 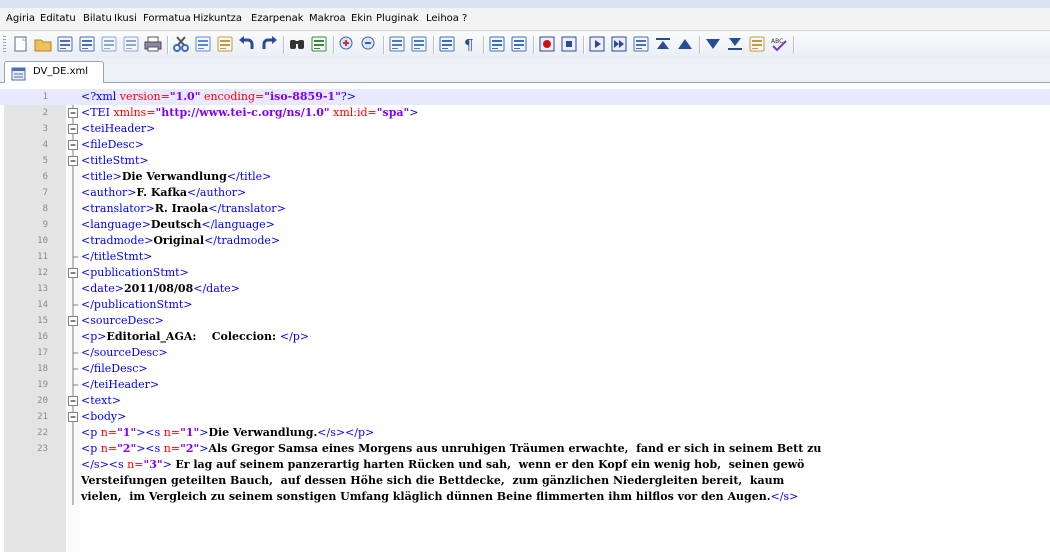 I want to click on xml-attribute: xml:id=, so click(x=353, y=112).